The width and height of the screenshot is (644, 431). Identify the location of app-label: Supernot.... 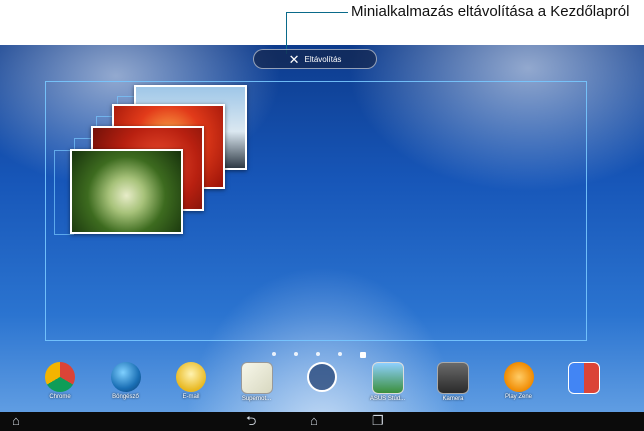
(256, 399).